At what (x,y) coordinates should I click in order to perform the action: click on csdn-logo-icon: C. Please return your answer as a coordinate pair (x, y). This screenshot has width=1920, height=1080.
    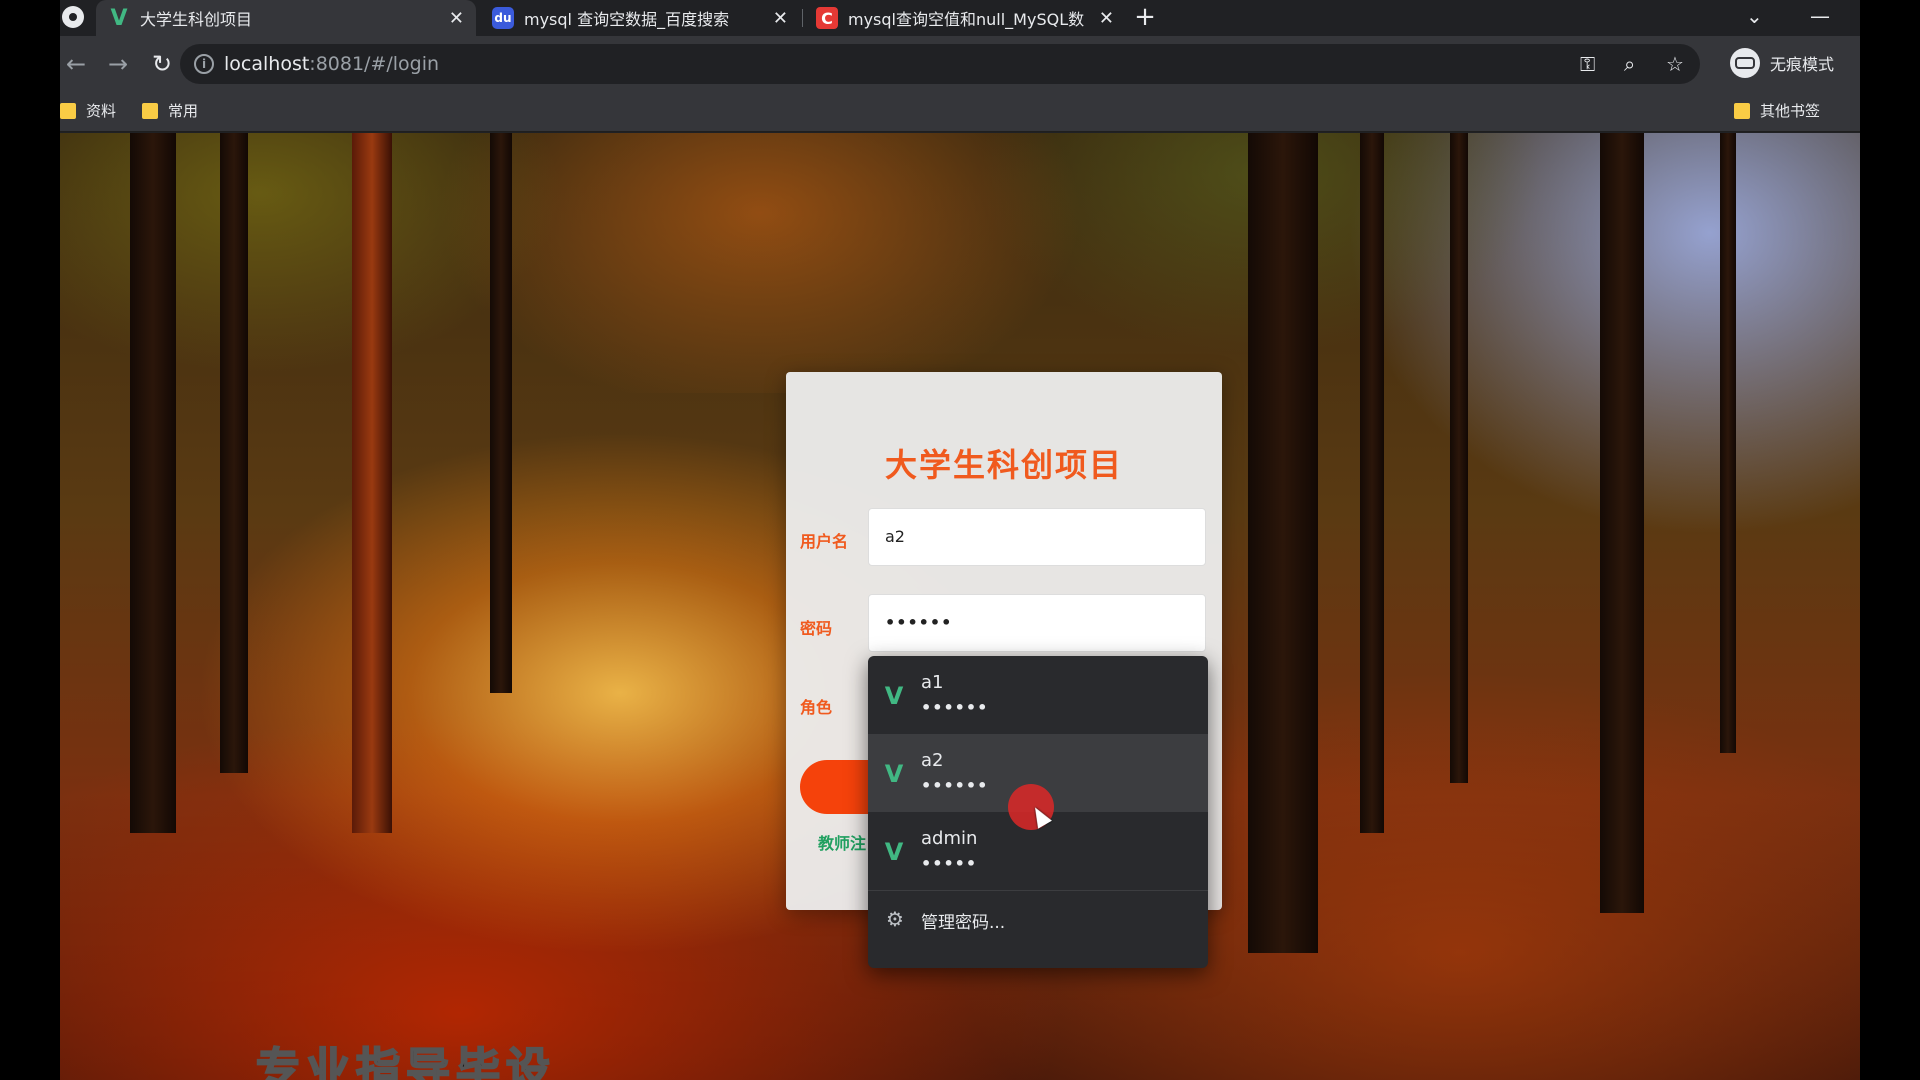
    Looking at the image, I should click on (827, 18).